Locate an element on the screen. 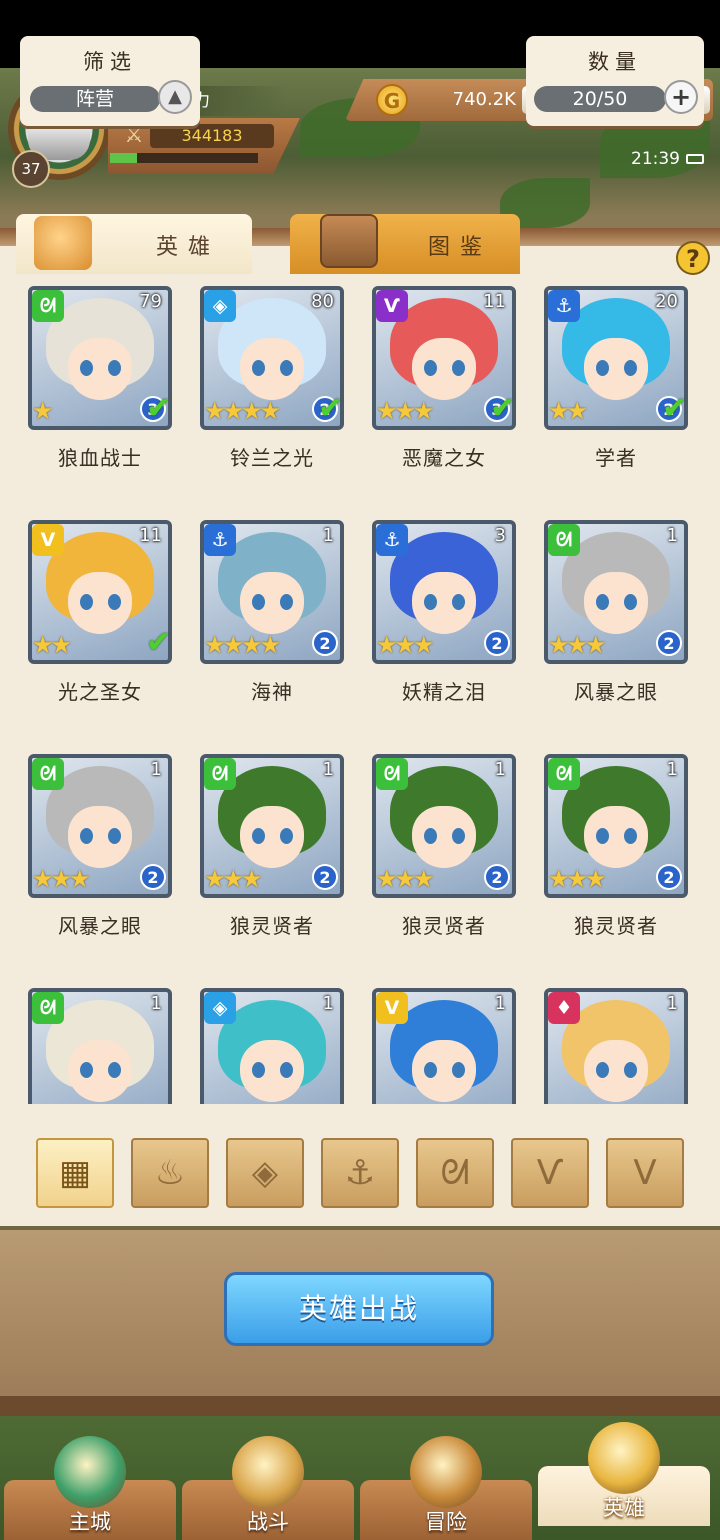 This screenshot has width=720, height=1540. diamond-rune-icon: ◈ is located at coordinates (220, 1008).